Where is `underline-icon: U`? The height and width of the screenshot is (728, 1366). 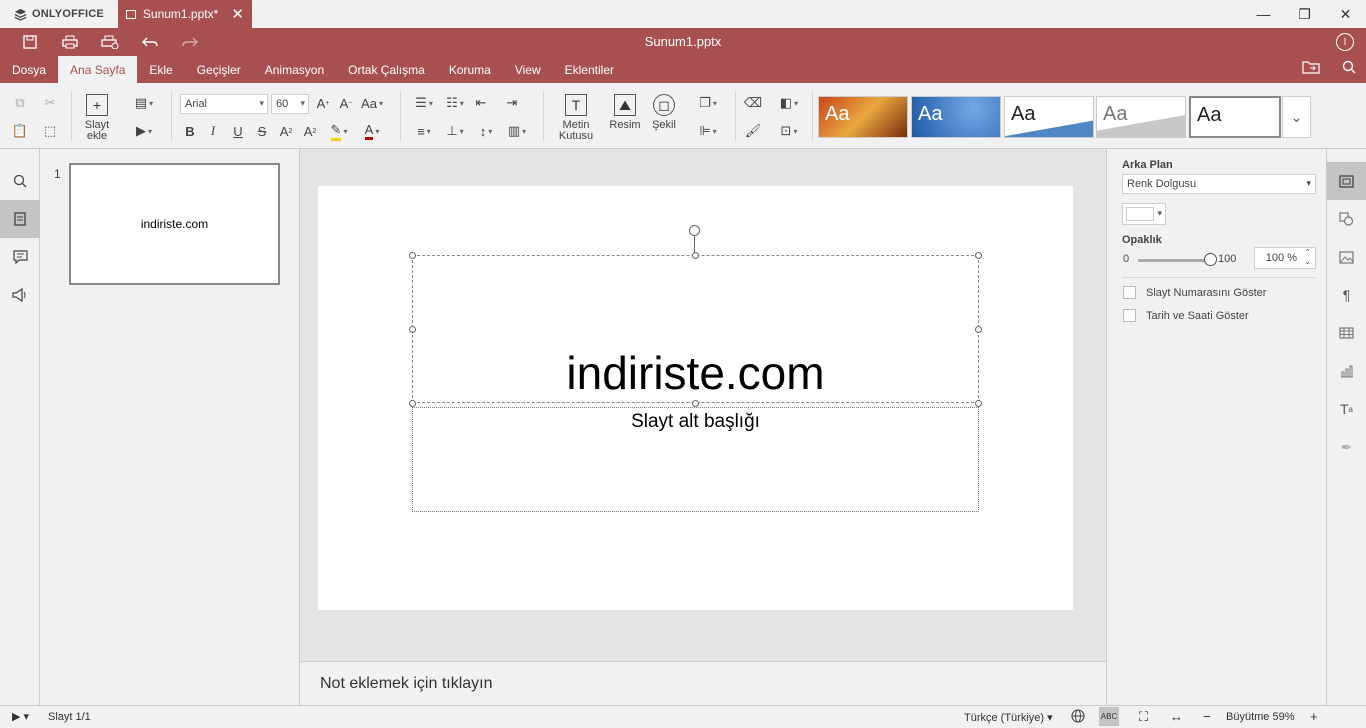 underline-icon: U is located at coordinates (238, 131).